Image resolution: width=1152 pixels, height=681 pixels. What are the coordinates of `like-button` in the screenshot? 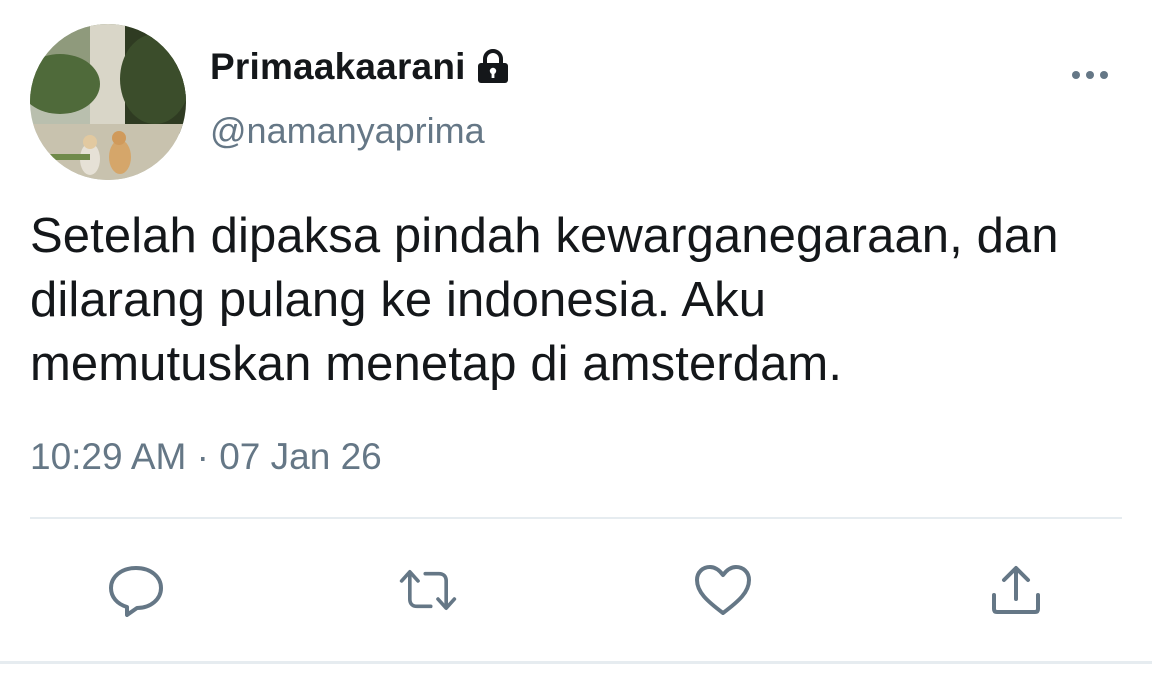 It's located at (723, 590).